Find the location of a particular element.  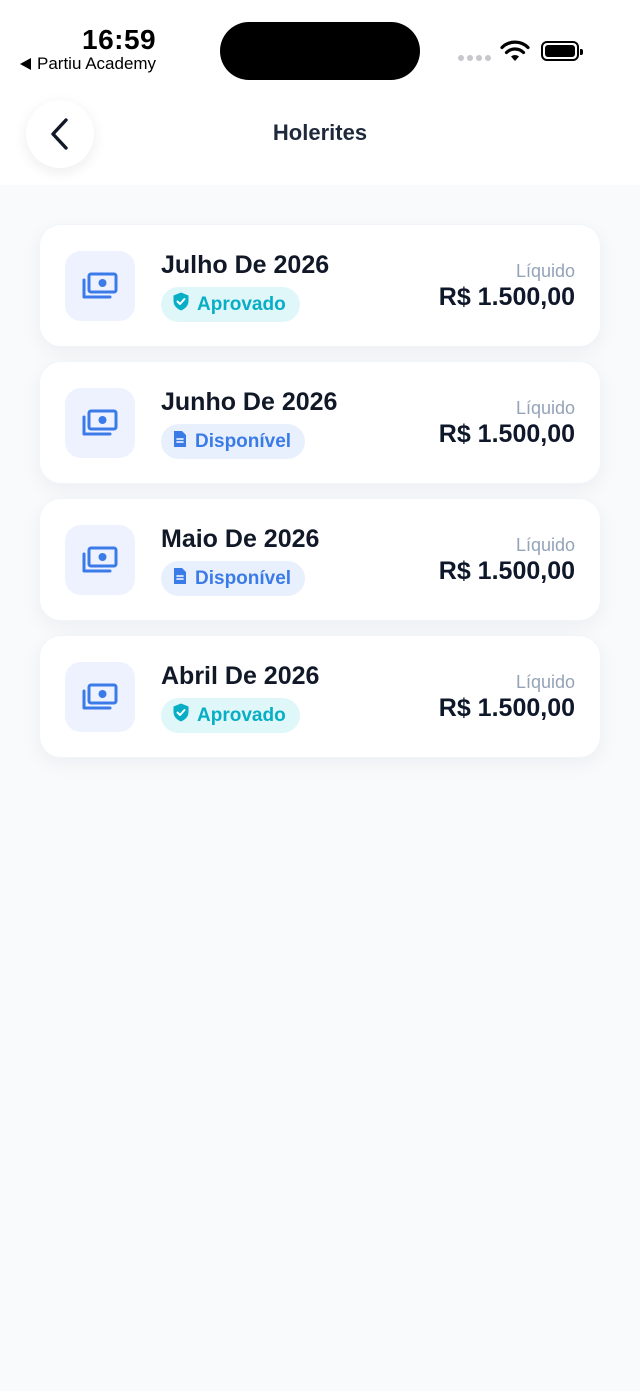

back-to-app-link: Partiu Academy is located at coordinates (88, 64).